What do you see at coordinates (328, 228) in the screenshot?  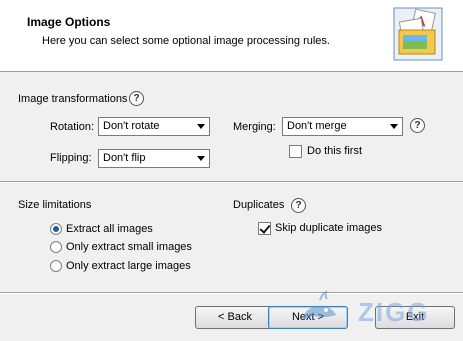 I see `skip-duplicates-label: Skip duplicate images` at bounding box center [328, 228].